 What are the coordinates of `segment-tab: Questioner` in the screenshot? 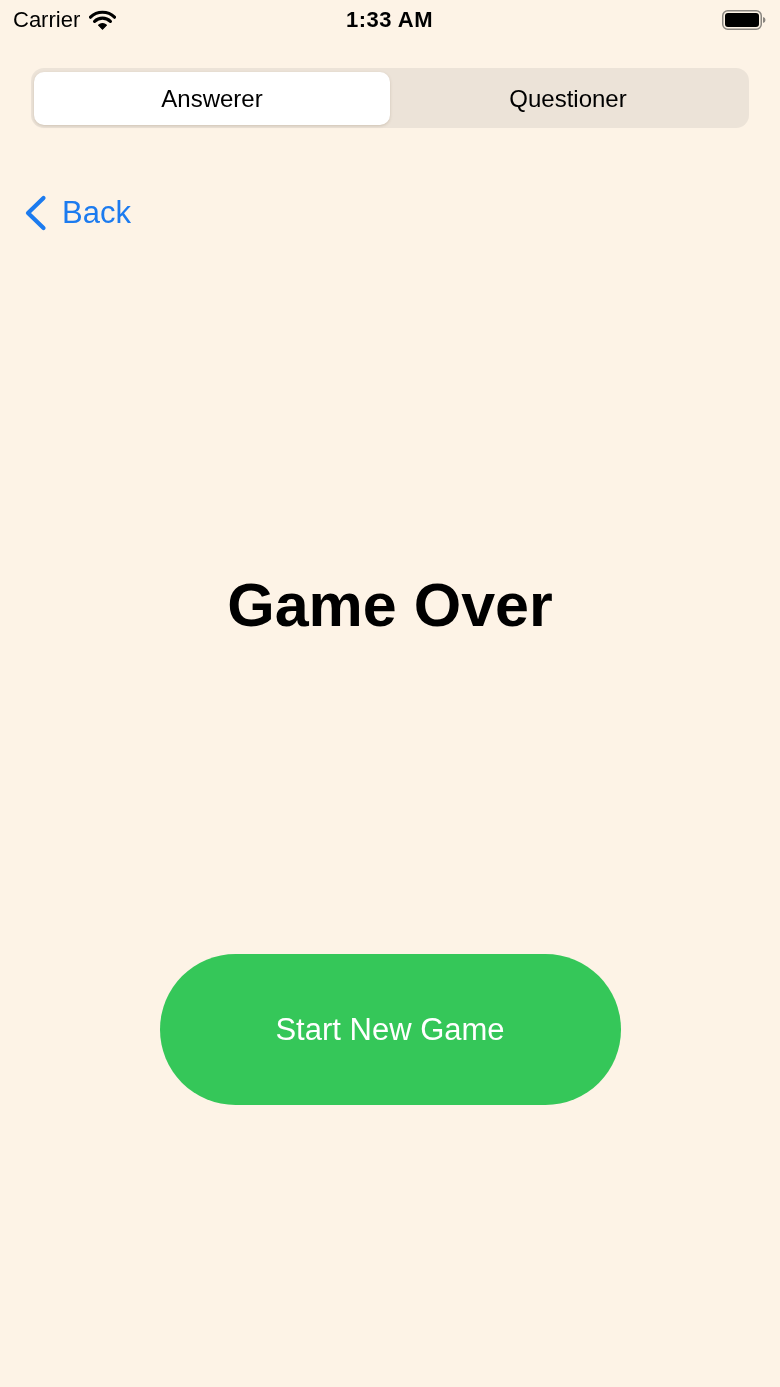 It's located at (568, 98).